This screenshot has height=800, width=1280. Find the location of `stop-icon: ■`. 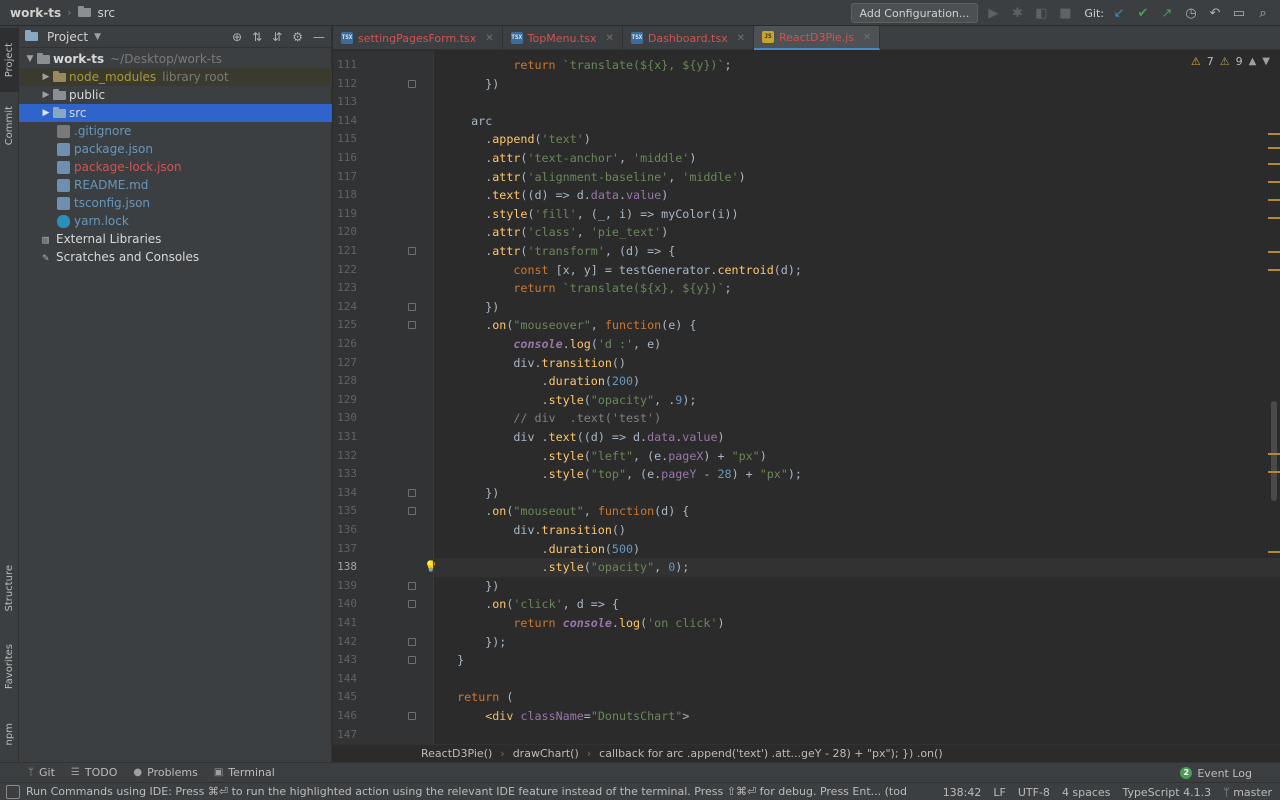

stop-icon: ■ is located at coordinates (1065, 13).